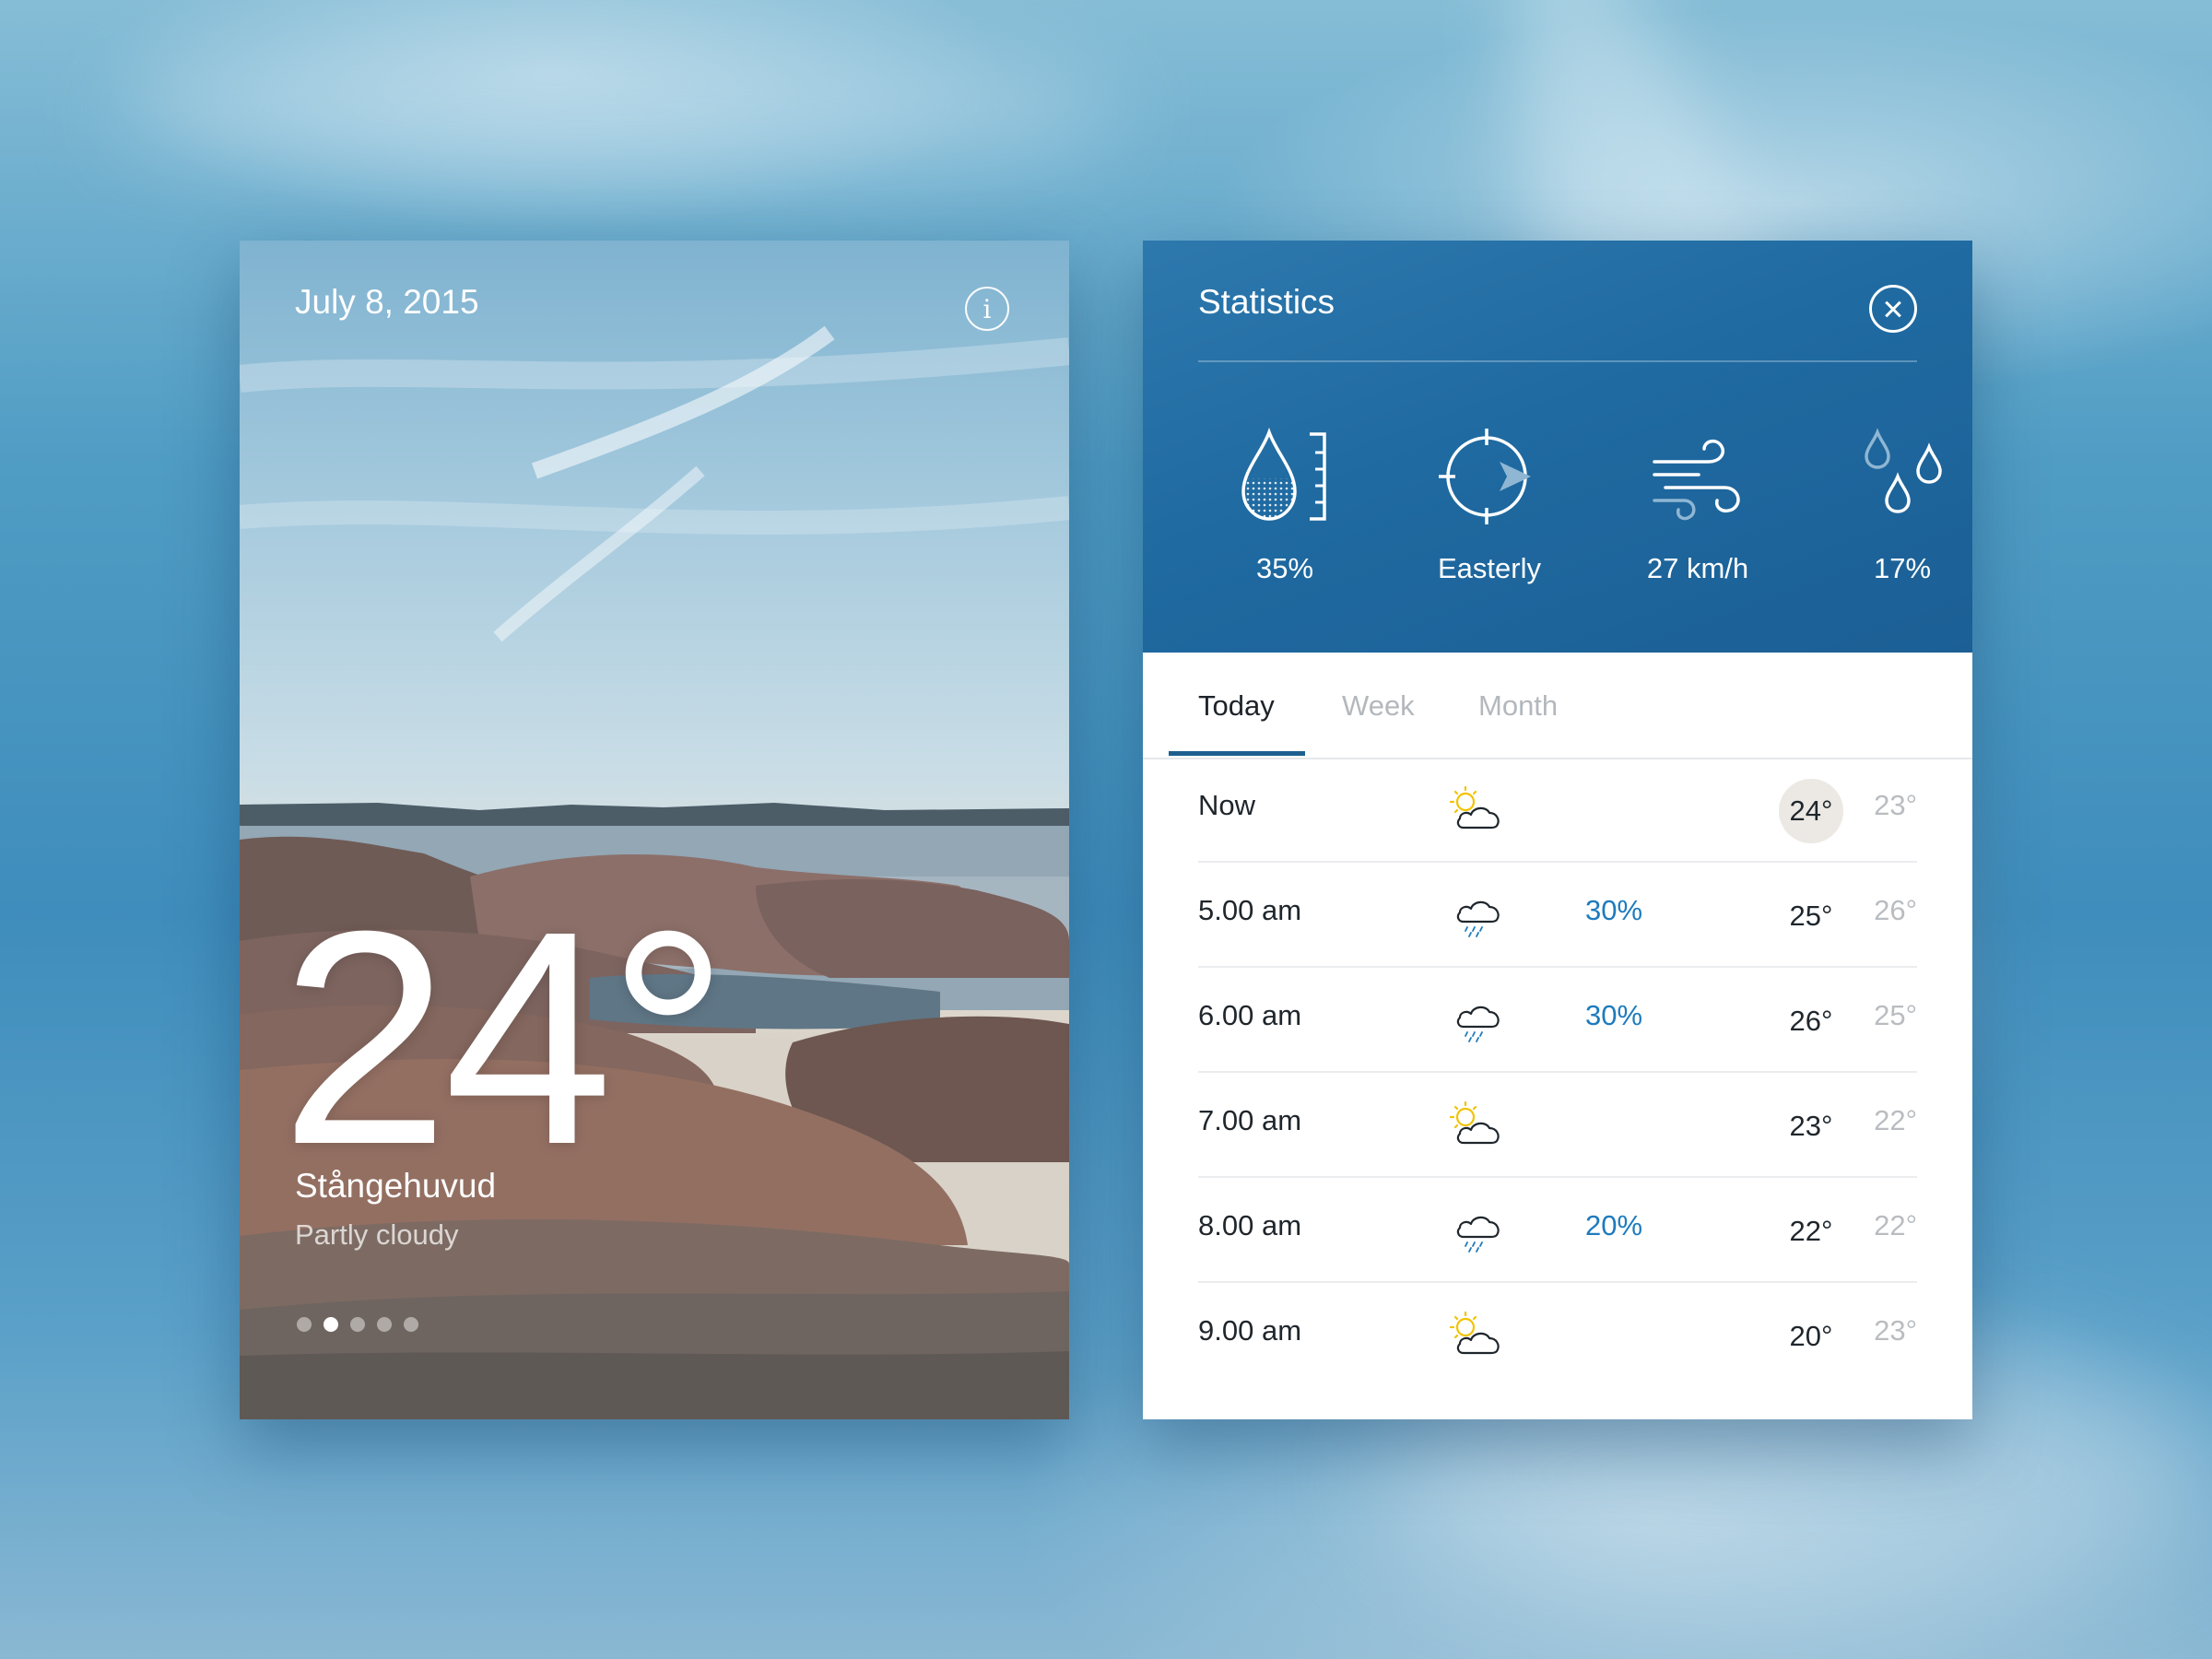 This screenshot has height=1659, width=2212. I want to click on stat-humidity-value: 35%, so click(1284, 568).